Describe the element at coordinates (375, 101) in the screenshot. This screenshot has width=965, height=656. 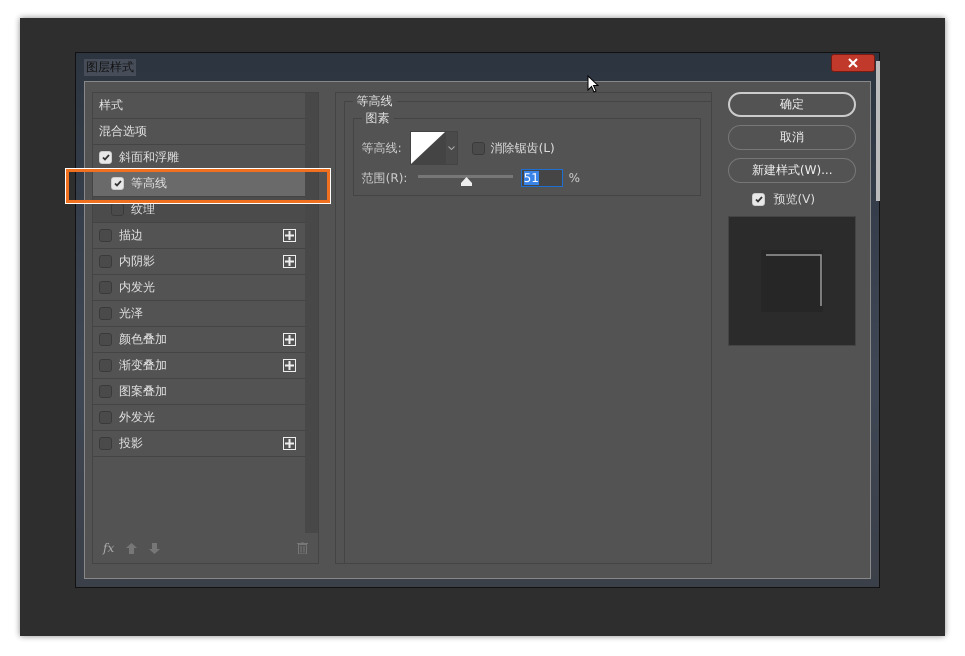
I see `group-title: 等高线` at that location.